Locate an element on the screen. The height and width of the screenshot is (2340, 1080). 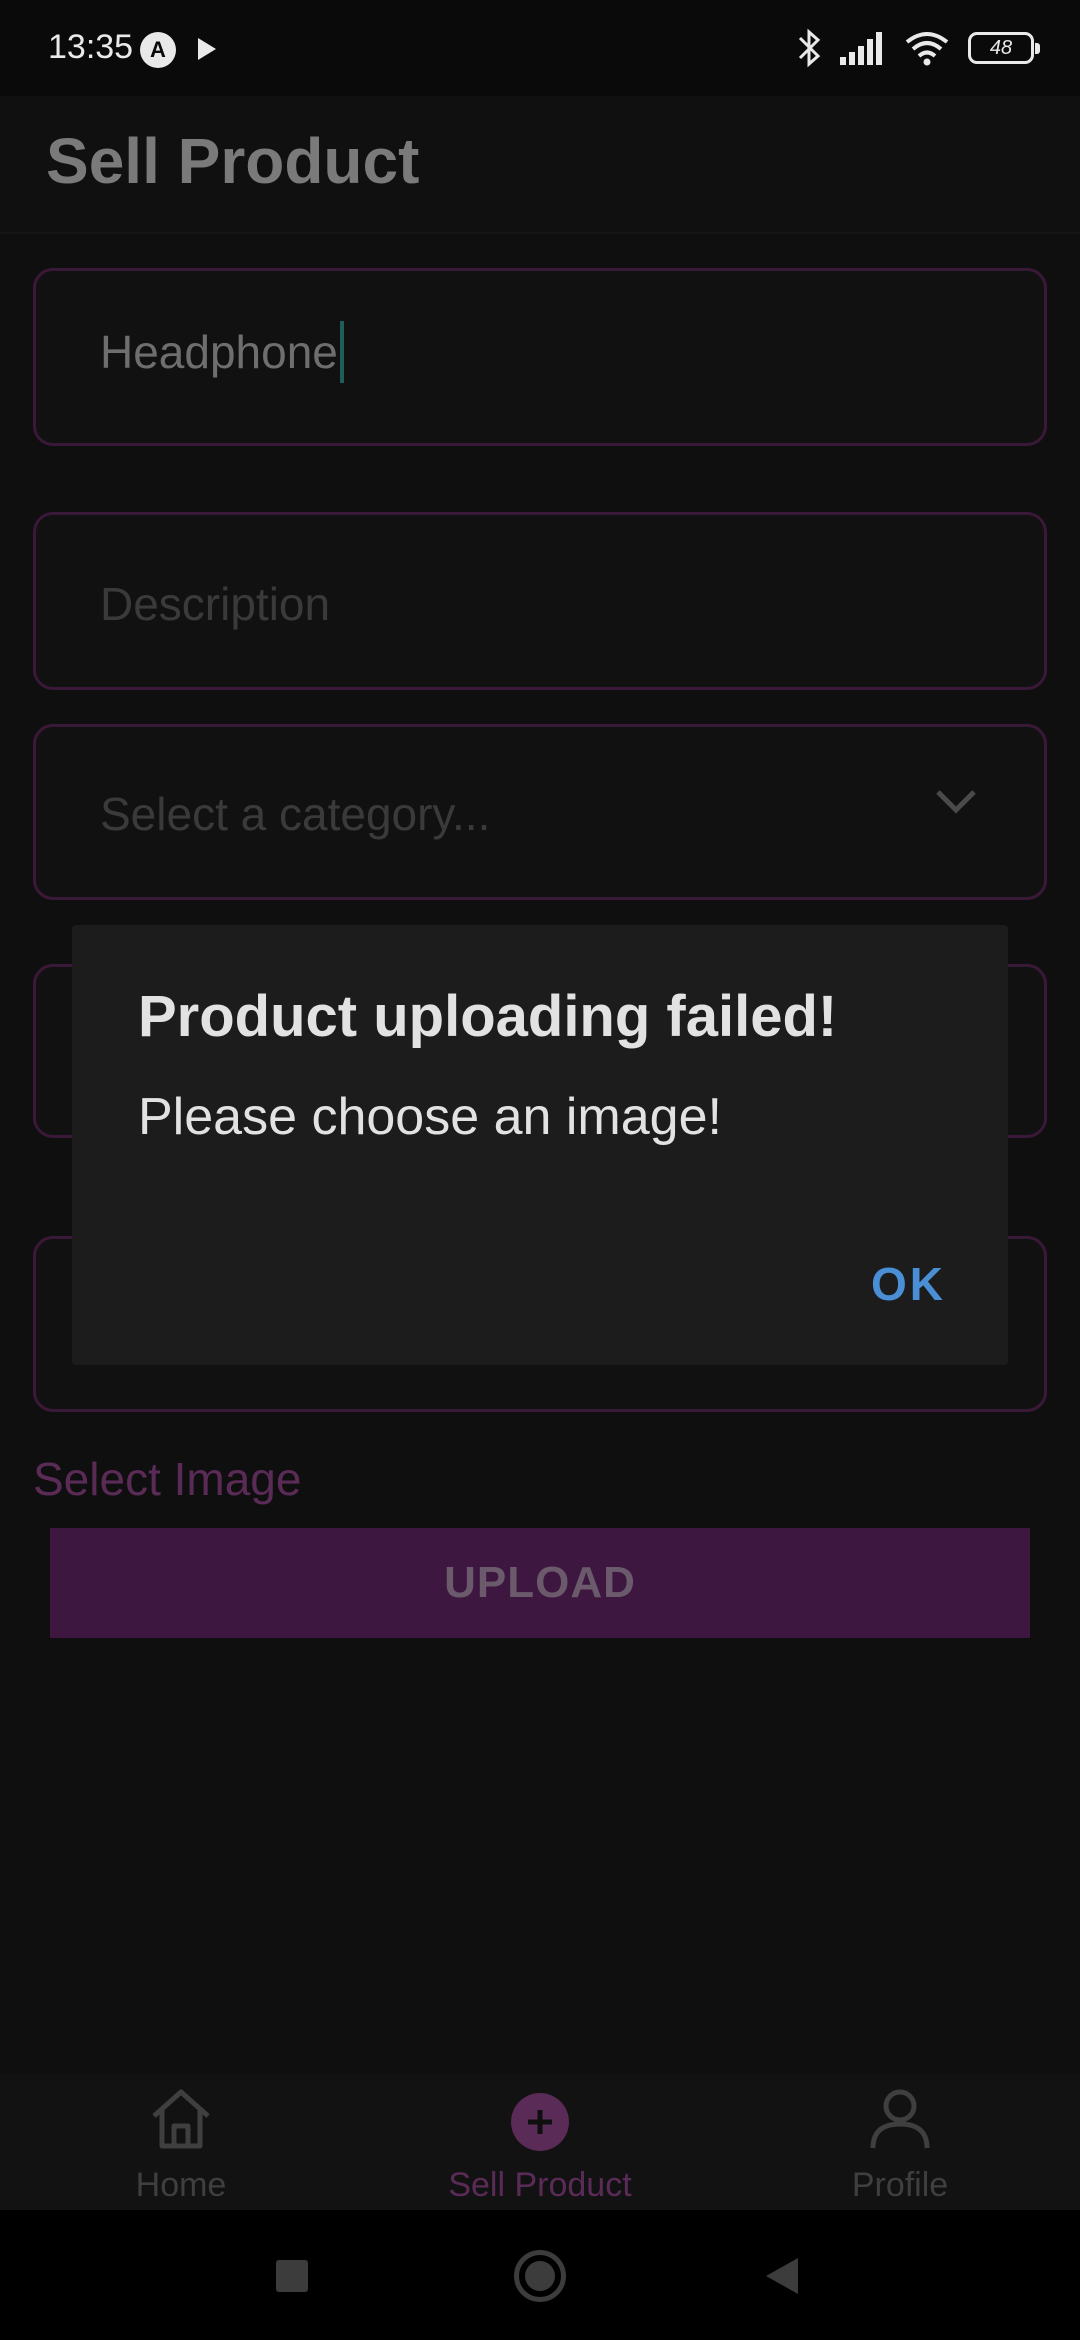
system-nav-bar is located at coordinates (540, 2275).